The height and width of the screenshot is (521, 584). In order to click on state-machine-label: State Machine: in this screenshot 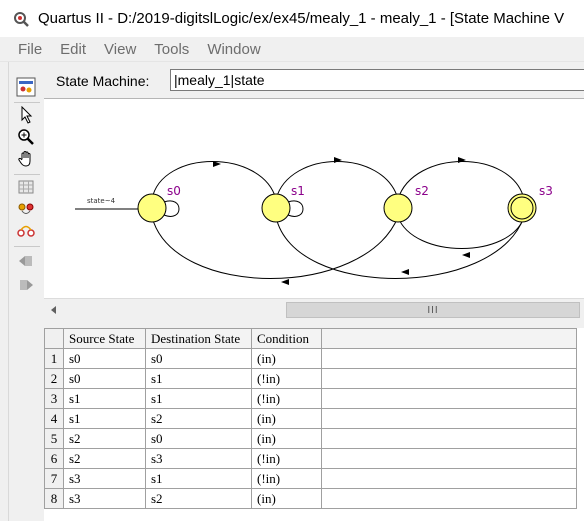, I will do `click(103, 81)`.